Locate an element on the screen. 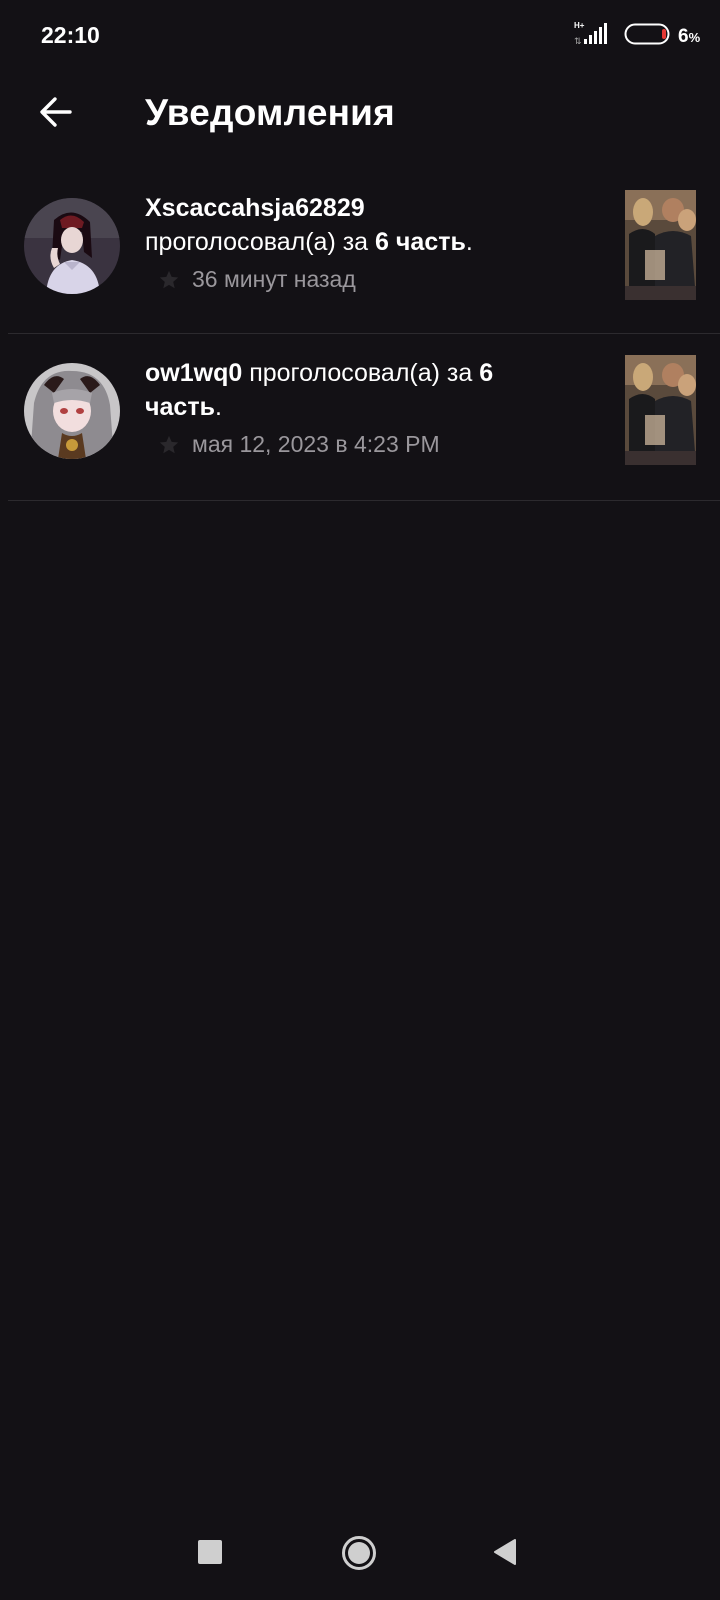 The height and width of the screenshot is (1600, 720). system-nav-bar is located at coordinates (360, 1550).